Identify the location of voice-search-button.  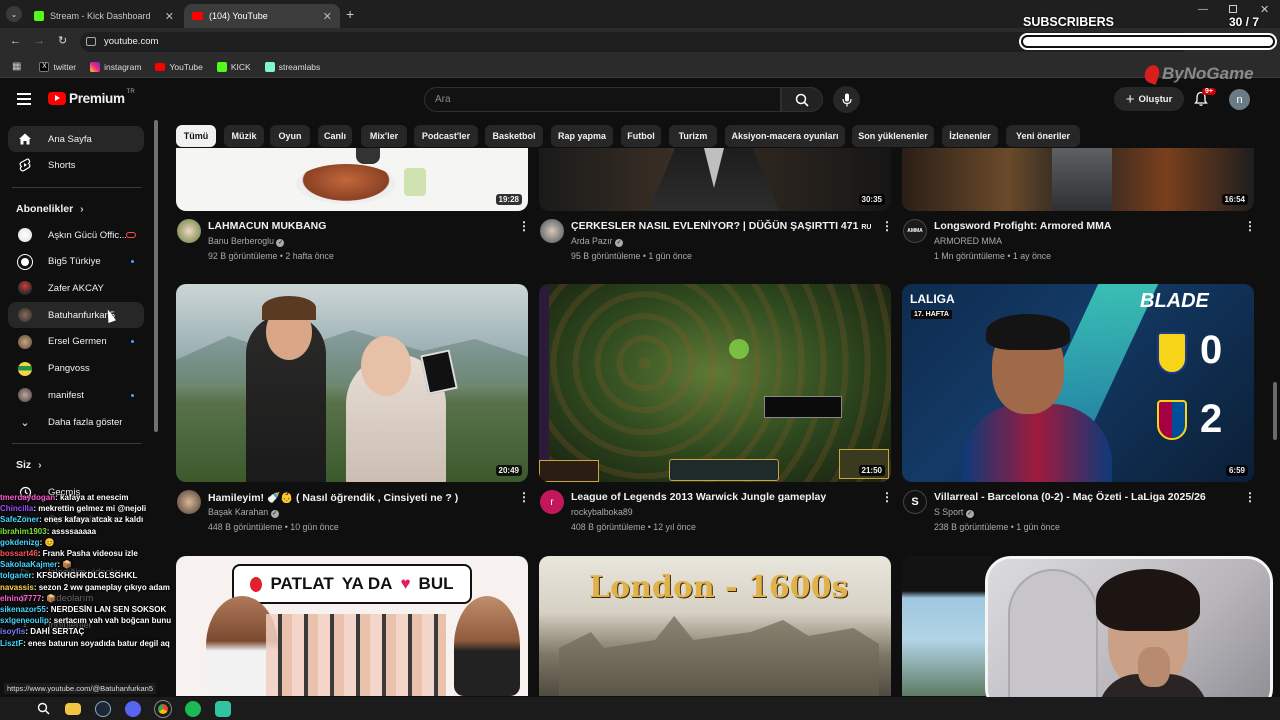
(846, 99).